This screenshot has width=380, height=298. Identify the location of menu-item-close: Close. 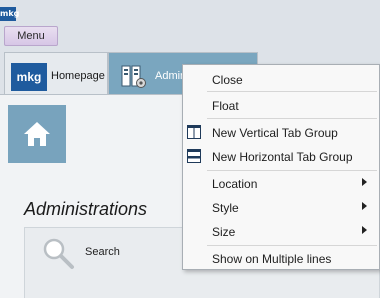
(281, 79).